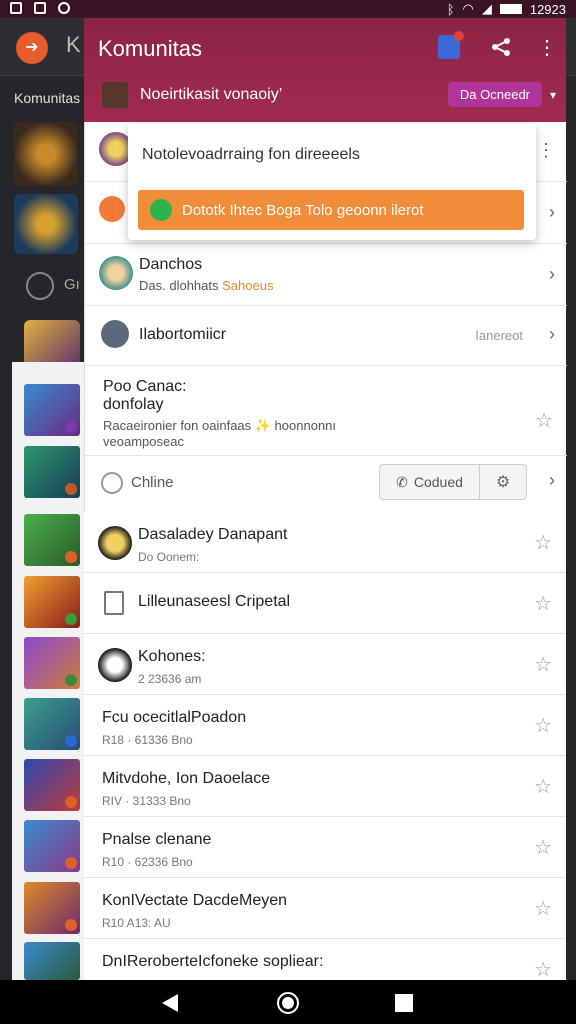 Image resolution: width=576 pixels, height=1024 pixels. I want to click on list-item-title: Kohones:, so click(172, 656).